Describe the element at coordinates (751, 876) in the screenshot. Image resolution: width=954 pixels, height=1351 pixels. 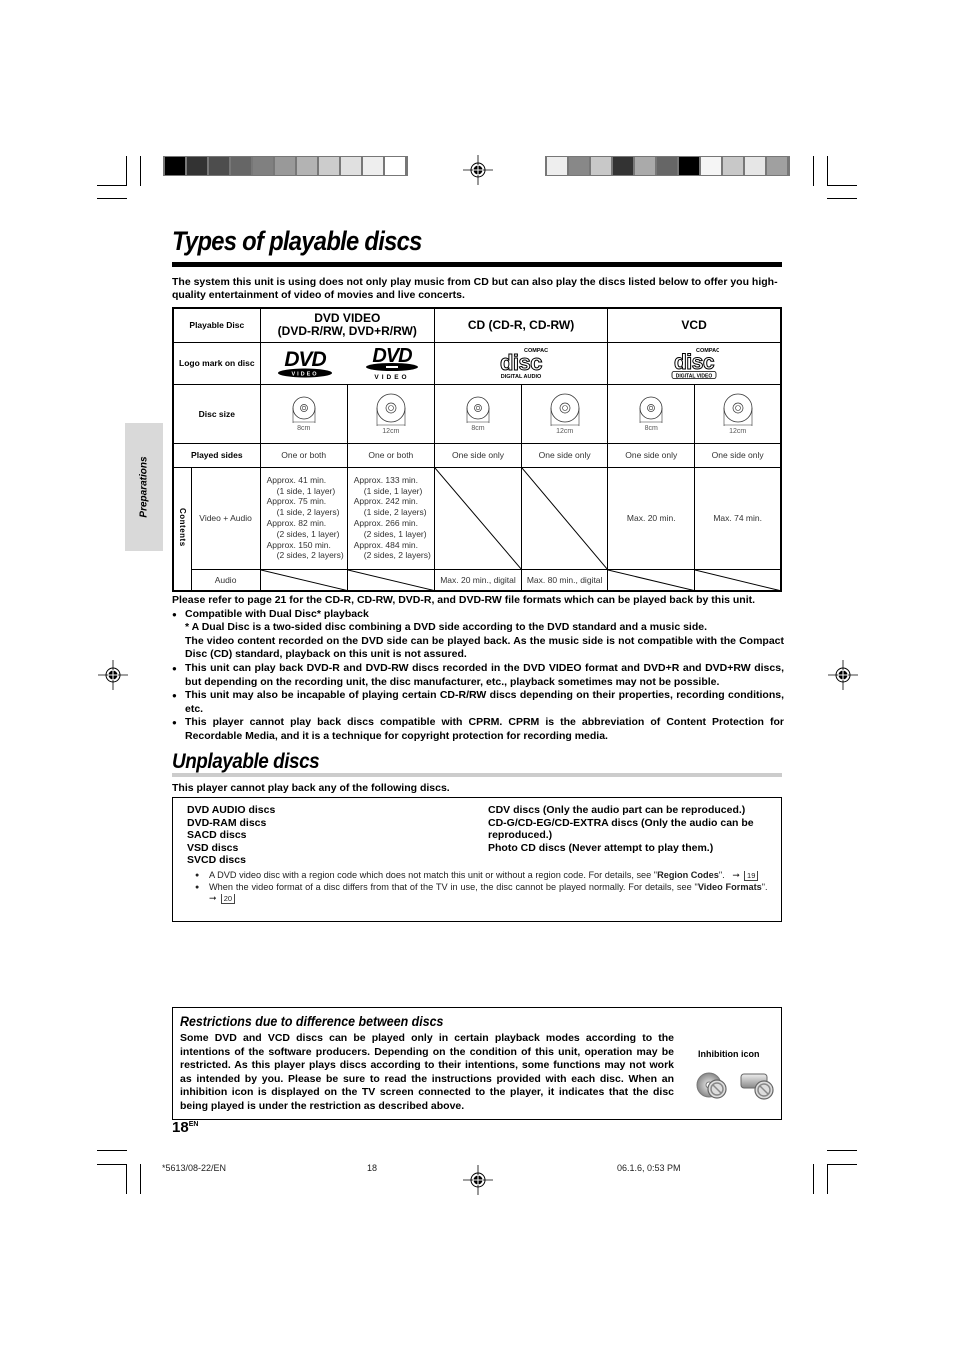
I see `page-ref-19: 19` at that location.